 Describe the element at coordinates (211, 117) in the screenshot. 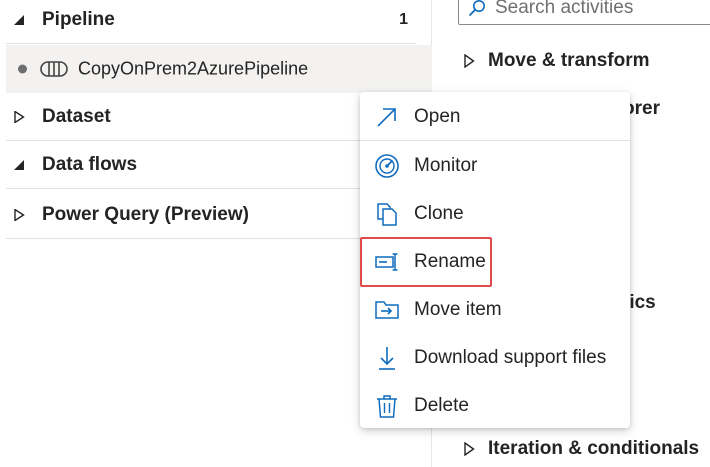

I see `section-dataset: Dataset` at that location.